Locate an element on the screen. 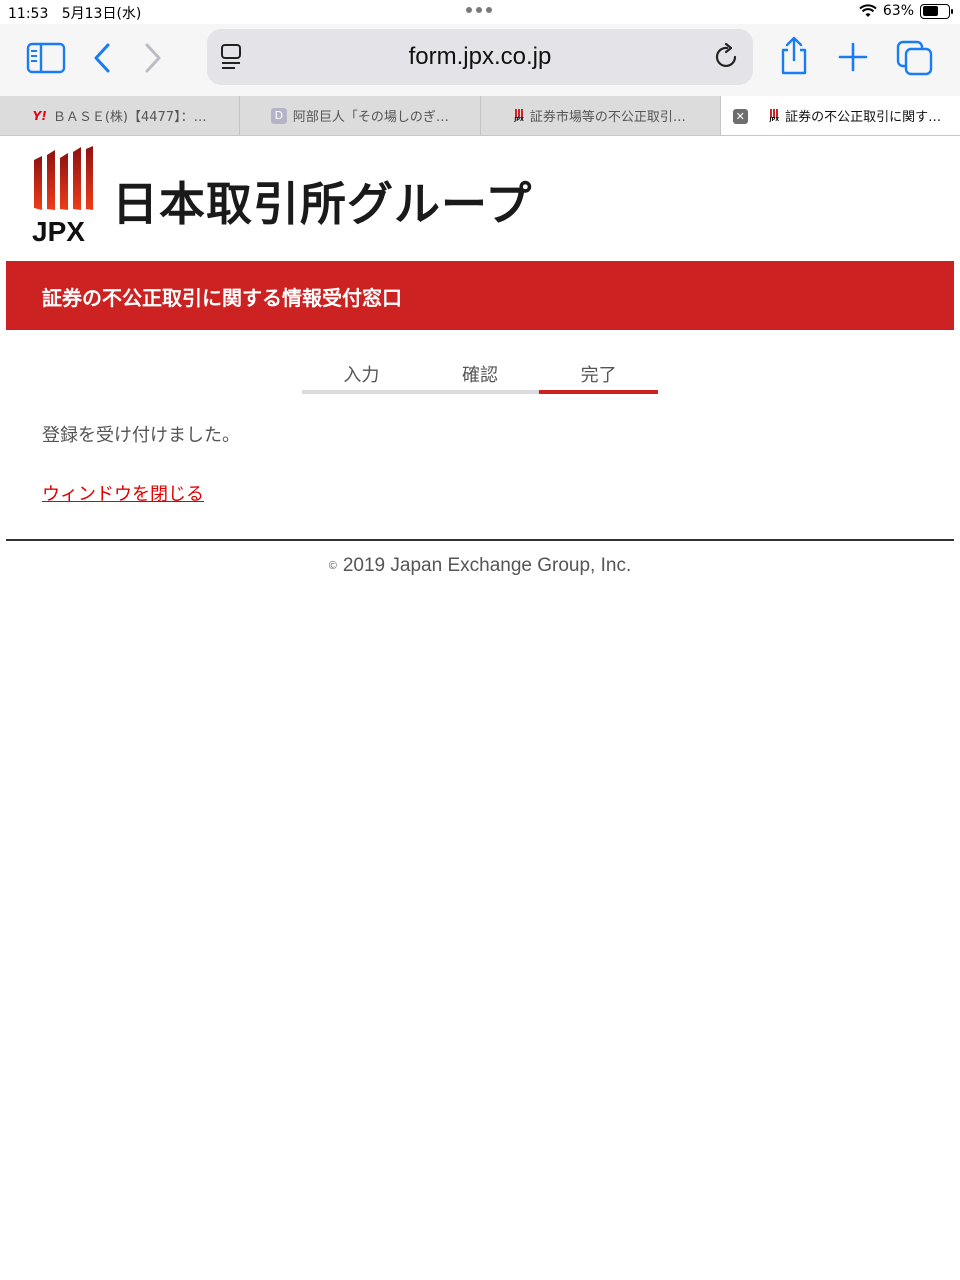  status-right: 63% is located at coordinates (906, 11).